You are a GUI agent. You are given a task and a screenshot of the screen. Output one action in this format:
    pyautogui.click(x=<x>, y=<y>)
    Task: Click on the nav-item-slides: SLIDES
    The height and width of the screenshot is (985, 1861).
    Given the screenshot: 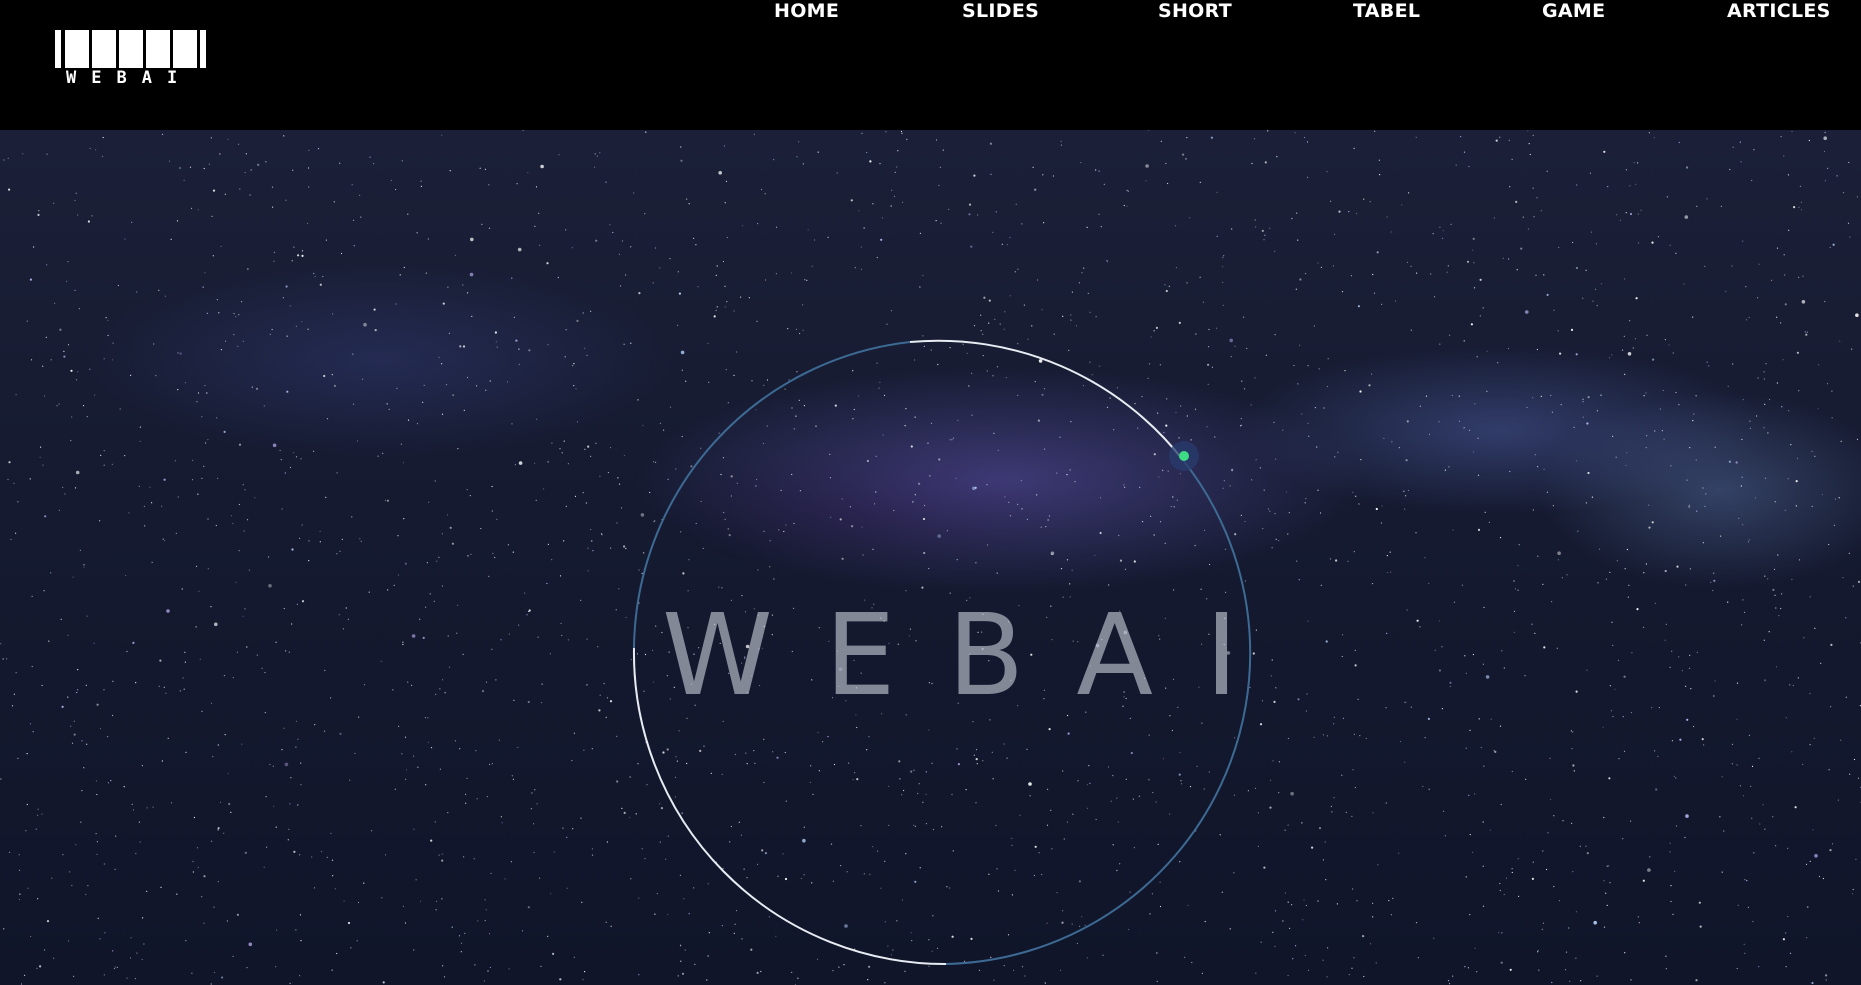 What is the action you would take?
    pyautogui.click(x=1000, y=11)
    